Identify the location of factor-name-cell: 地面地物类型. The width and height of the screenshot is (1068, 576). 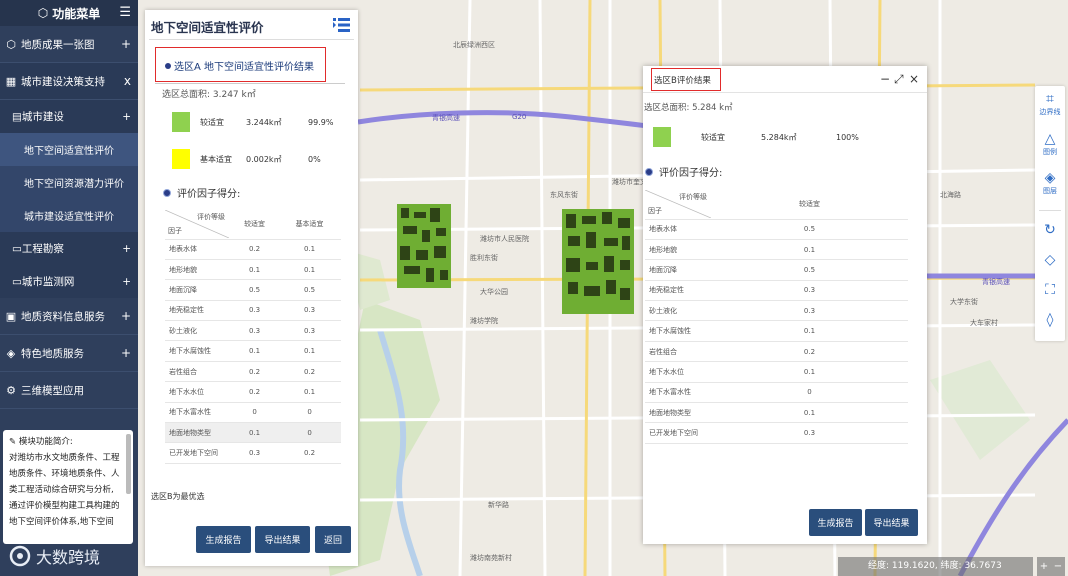
(678, 413).